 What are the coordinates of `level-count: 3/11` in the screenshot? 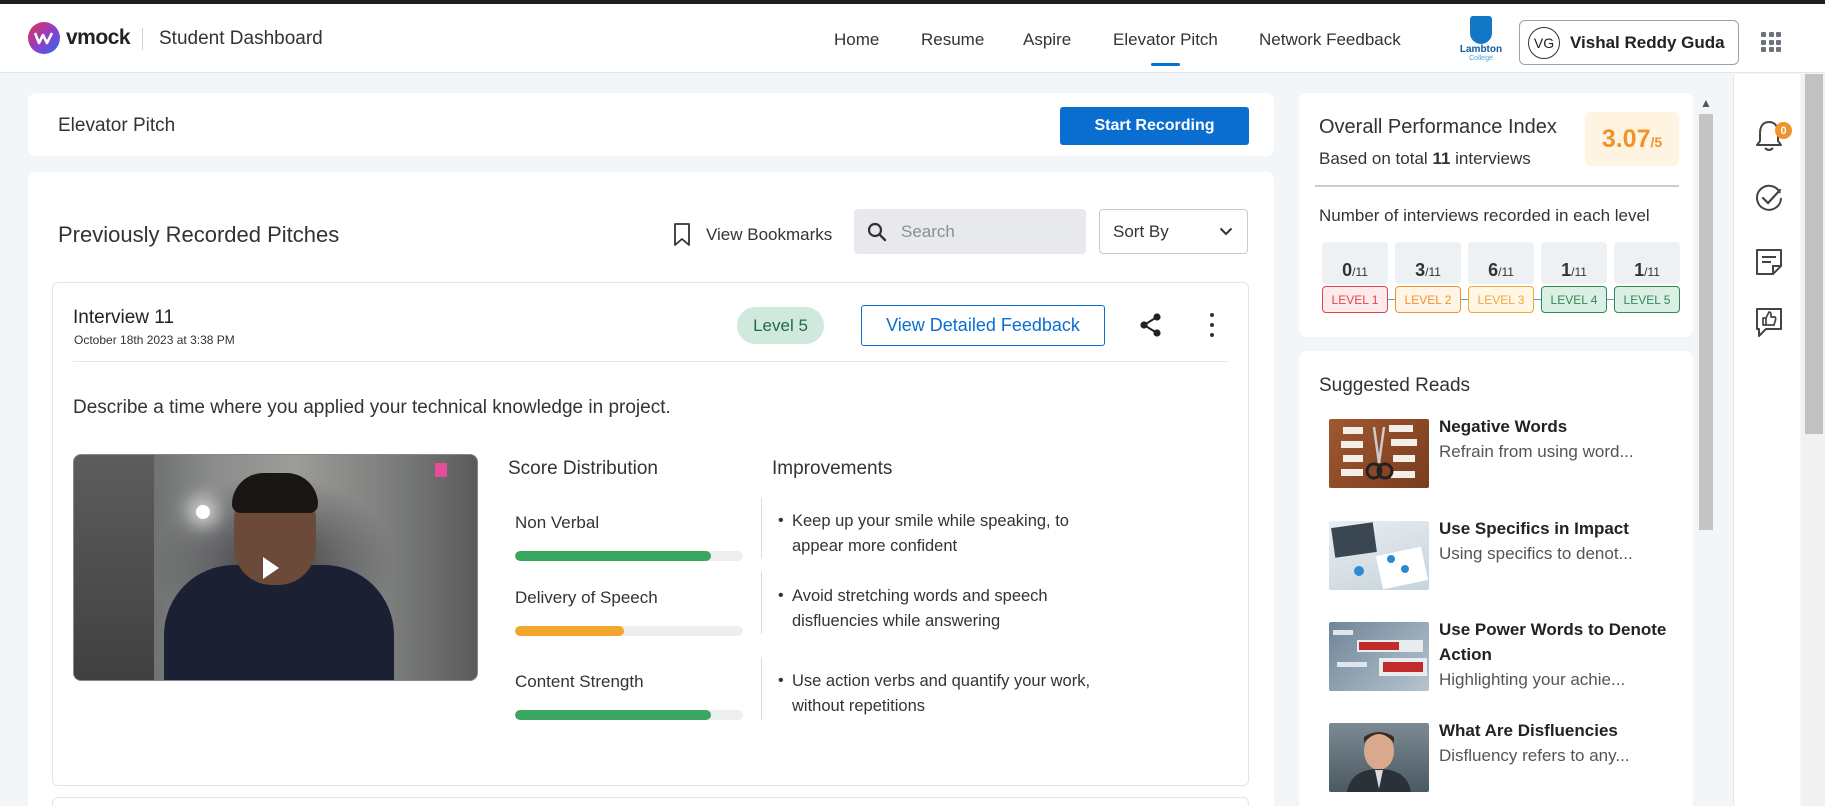 It's located at (1428, 270).